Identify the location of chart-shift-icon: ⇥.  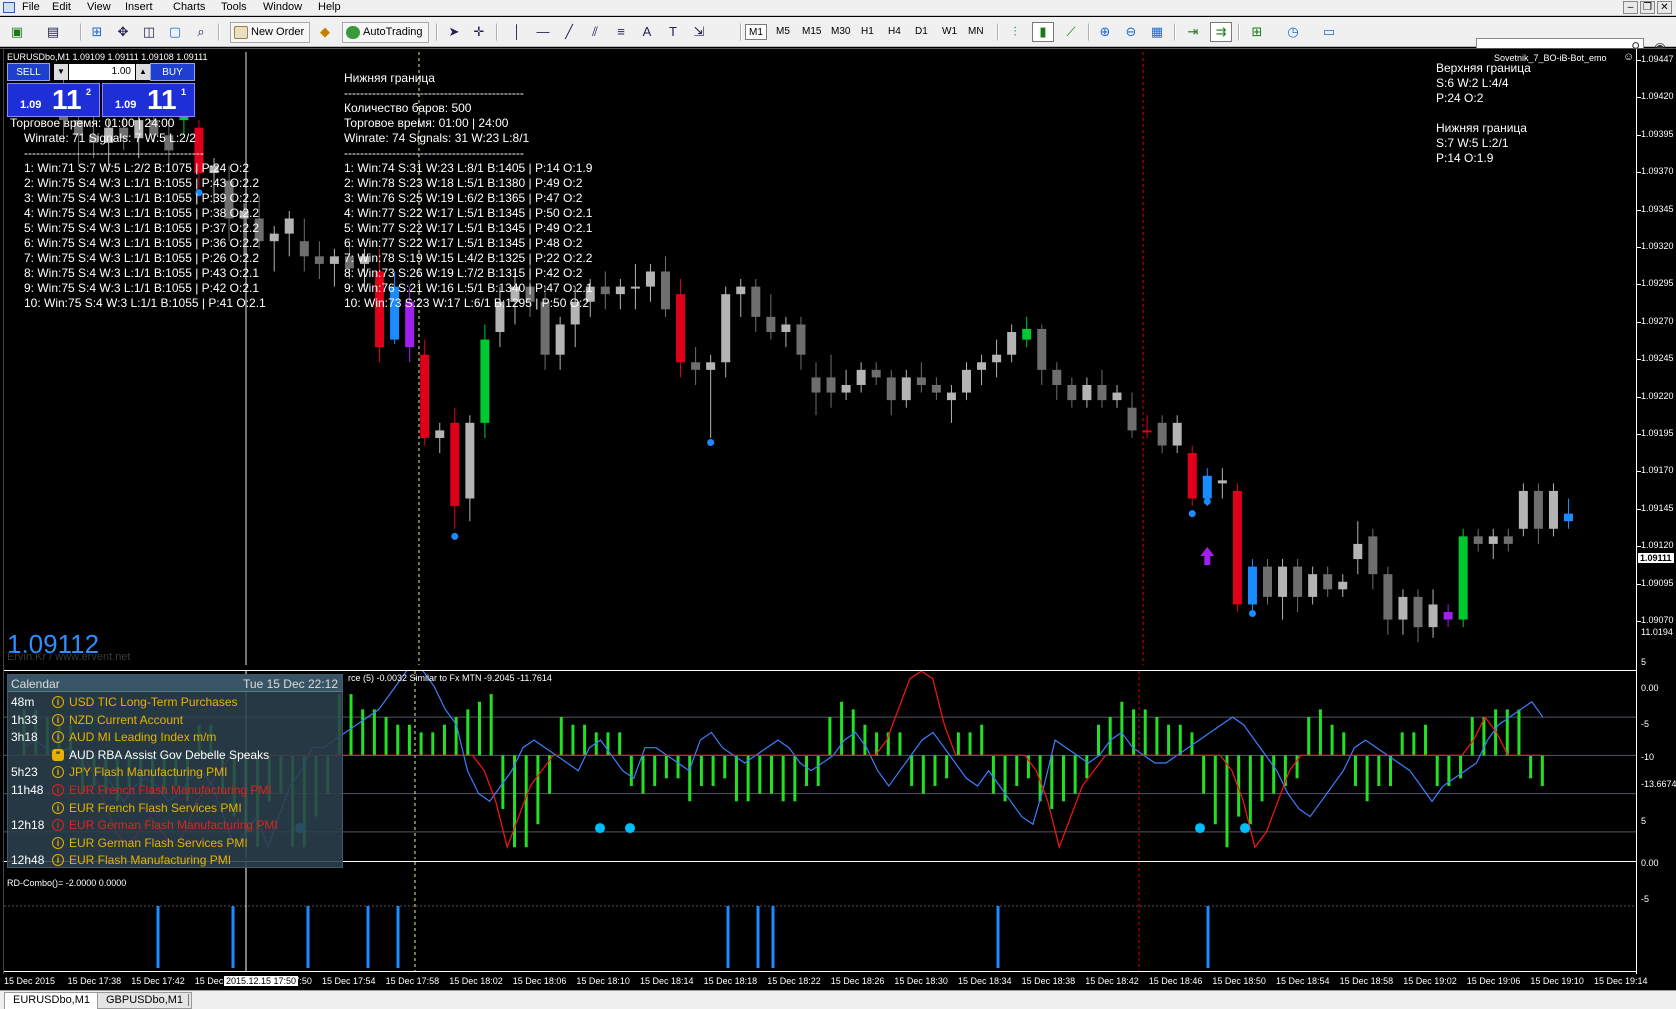
(1193, 32).